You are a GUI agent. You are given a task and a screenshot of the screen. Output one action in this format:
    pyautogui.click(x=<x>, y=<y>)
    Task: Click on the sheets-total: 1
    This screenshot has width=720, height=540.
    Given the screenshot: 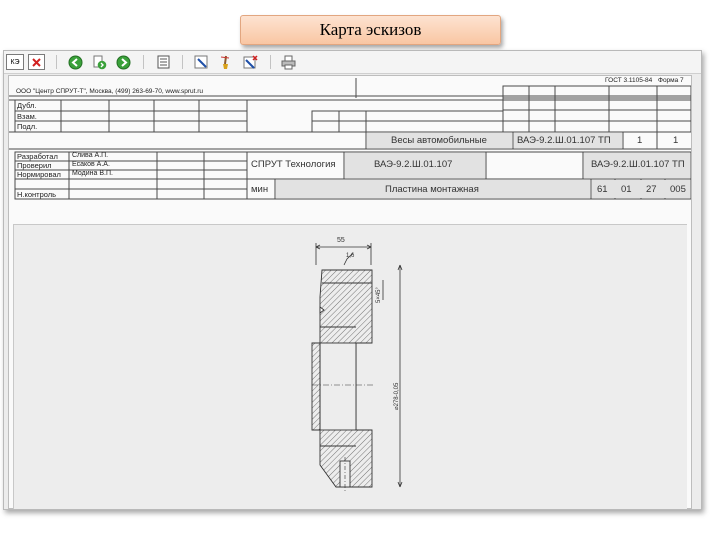 What is the action you would take?
    pyautogui.click(x=640, y=140)
    